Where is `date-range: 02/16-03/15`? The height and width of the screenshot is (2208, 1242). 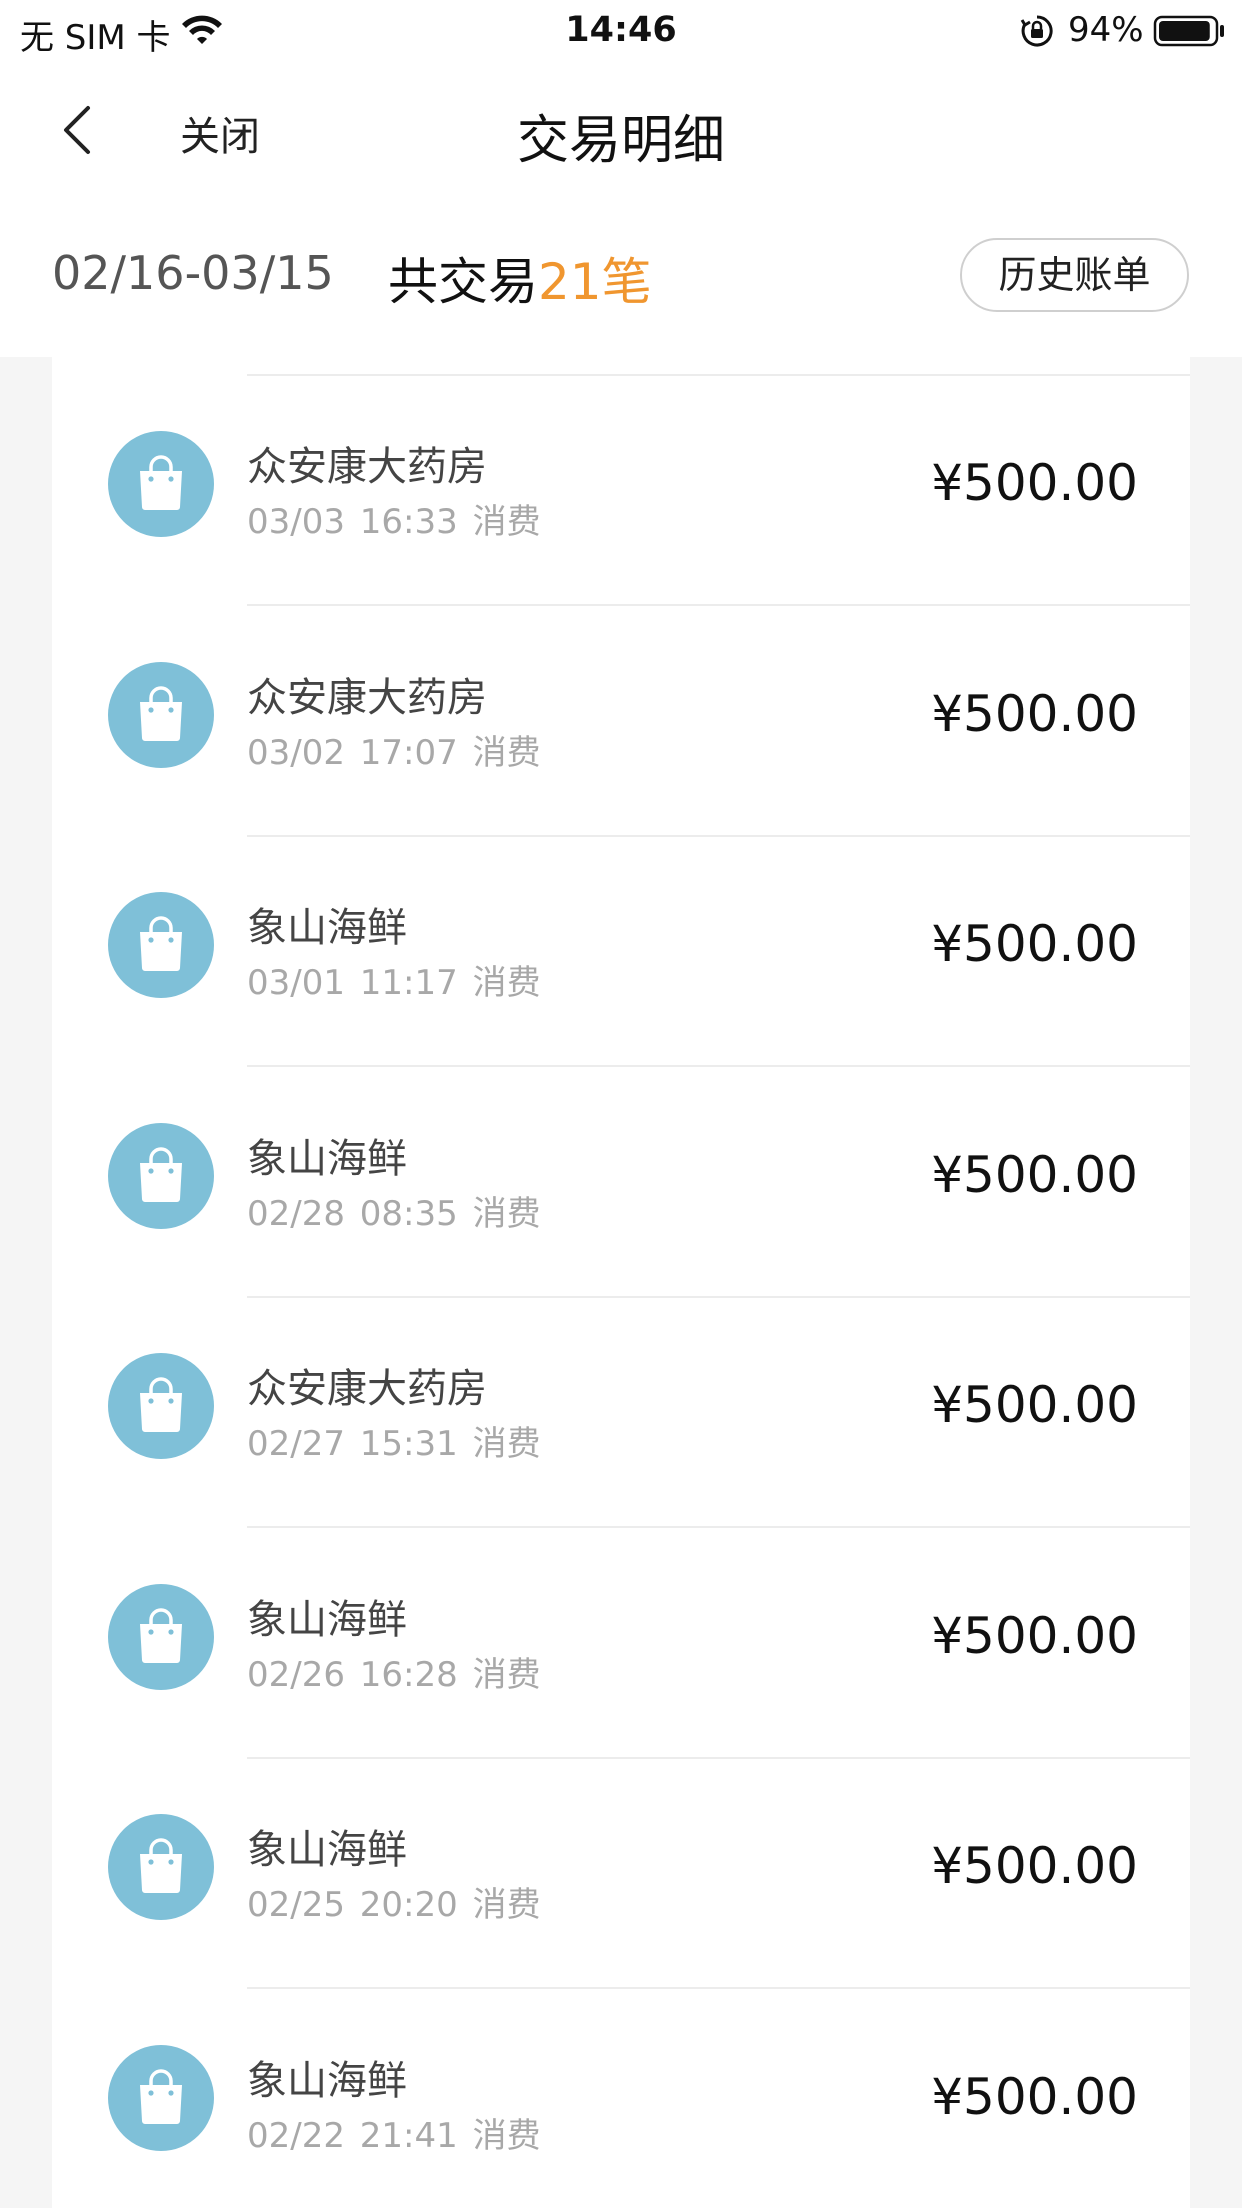
date-range: 02/16-03/15 is located at coordinates (193, 273).